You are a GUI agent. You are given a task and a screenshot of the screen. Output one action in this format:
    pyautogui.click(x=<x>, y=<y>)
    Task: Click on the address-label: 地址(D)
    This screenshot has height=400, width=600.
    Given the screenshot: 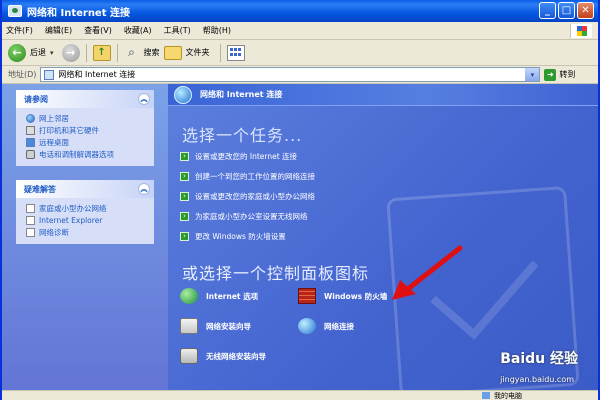 What is the action you would take?
    pyautogui.click(x=22, y=74)
    